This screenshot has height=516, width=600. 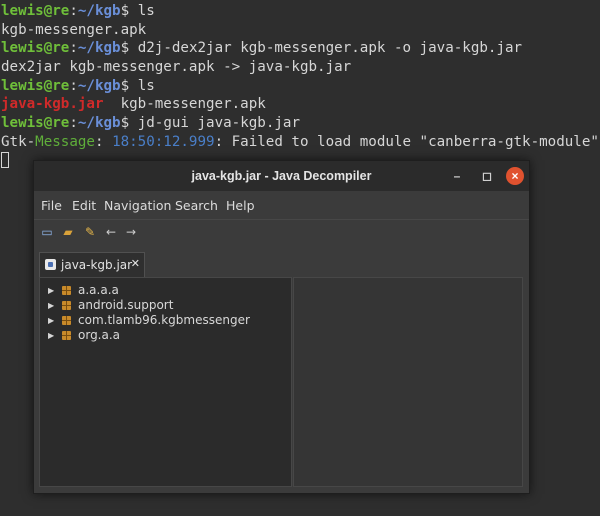 What do you see at coordinates (137, 205) in the screenshot?
I see `menu-navigation: Navigation` at bounding box center [137, 205].